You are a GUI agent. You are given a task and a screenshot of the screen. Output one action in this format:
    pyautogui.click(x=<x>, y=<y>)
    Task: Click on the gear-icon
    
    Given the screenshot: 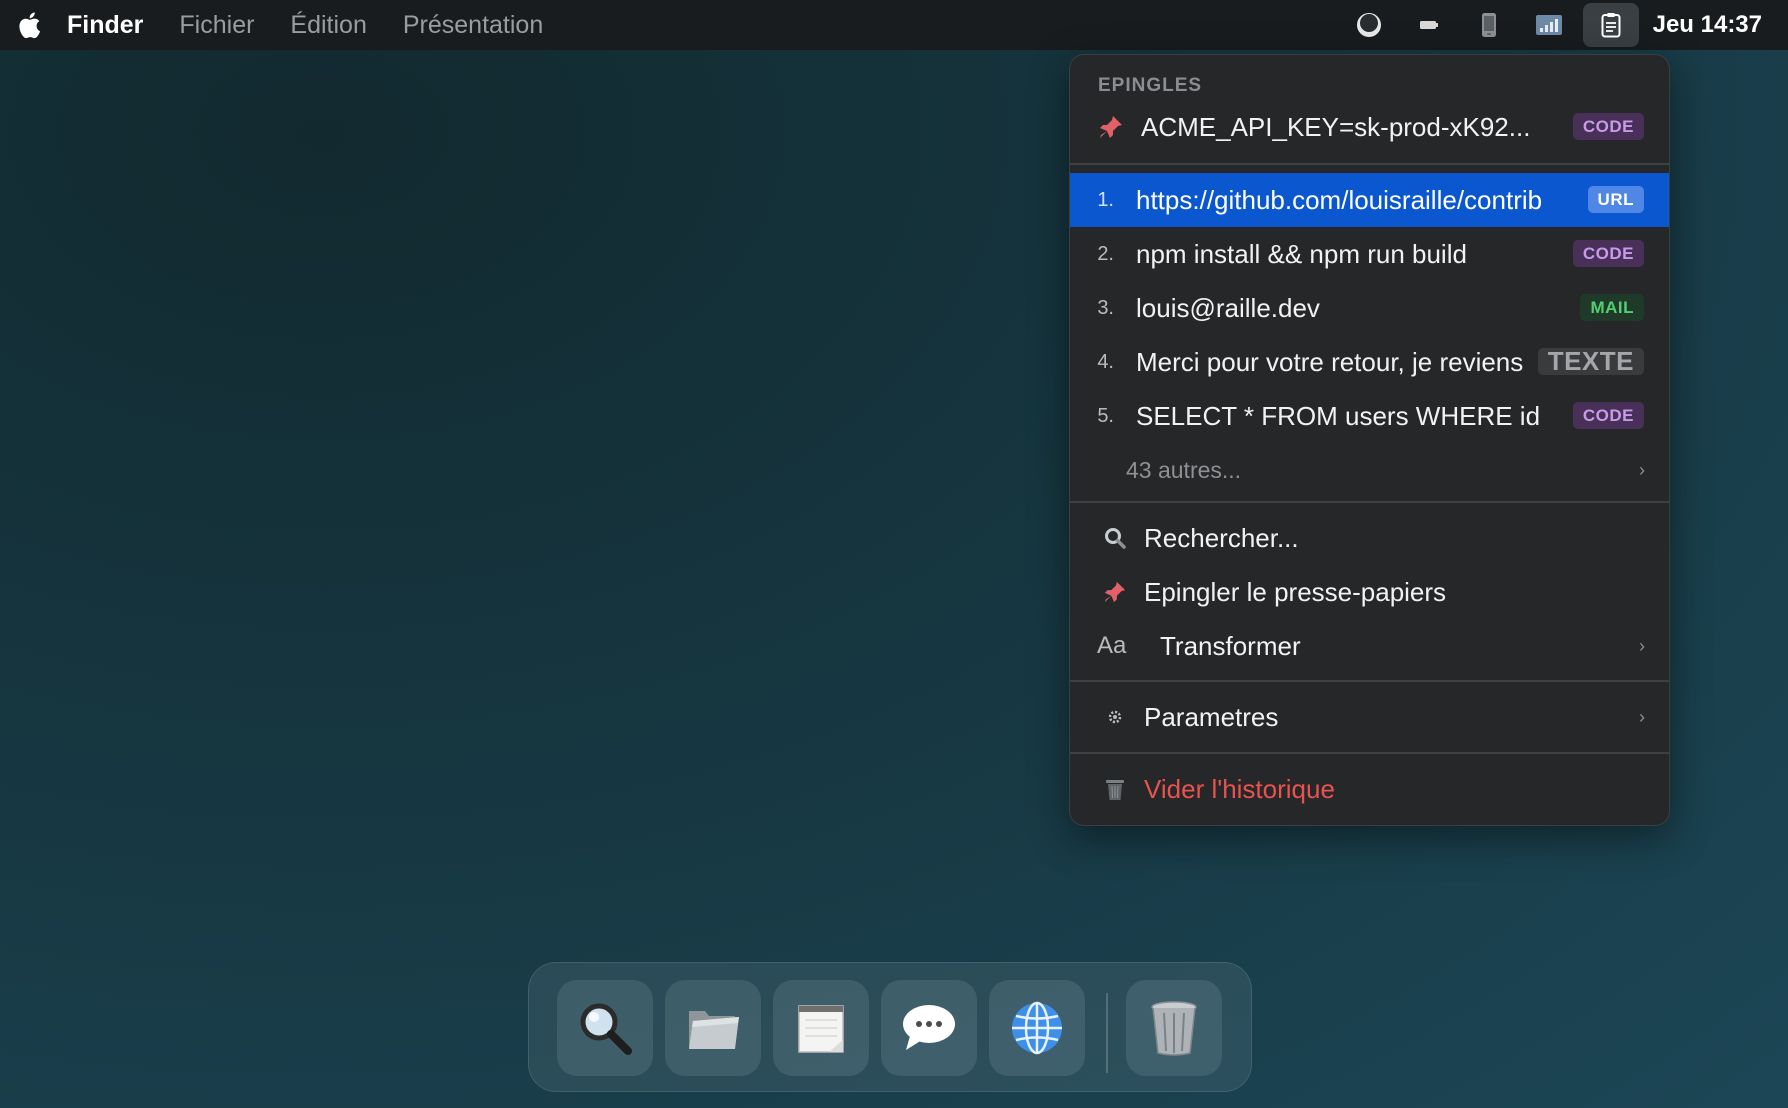 What is the action you would take?
    pyautogui.click(x=1115, y=717)
    